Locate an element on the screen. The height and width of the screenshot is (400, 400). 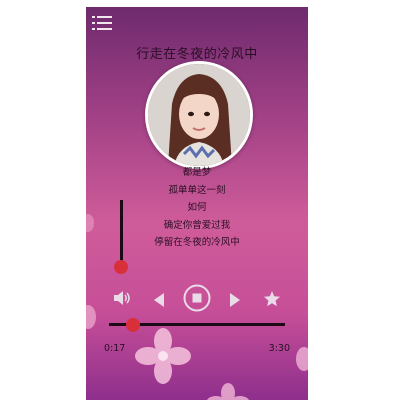
volume-slider-knob is located at coordinates (121, 267).